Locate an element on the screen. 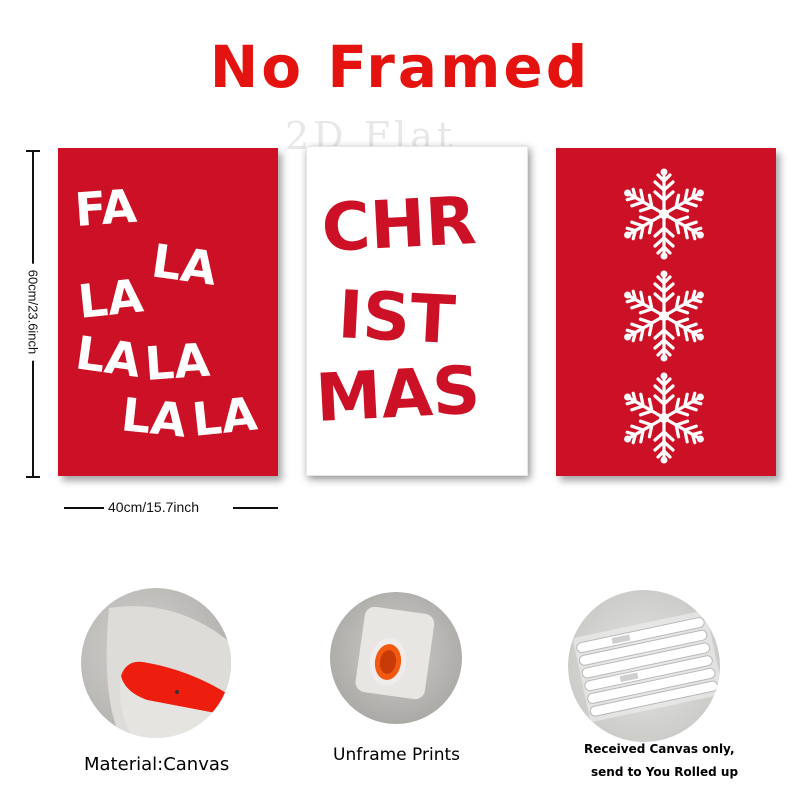  fa-la-la-print: FA LA LA LA LA LA LA is located at coordinates (168, 312).